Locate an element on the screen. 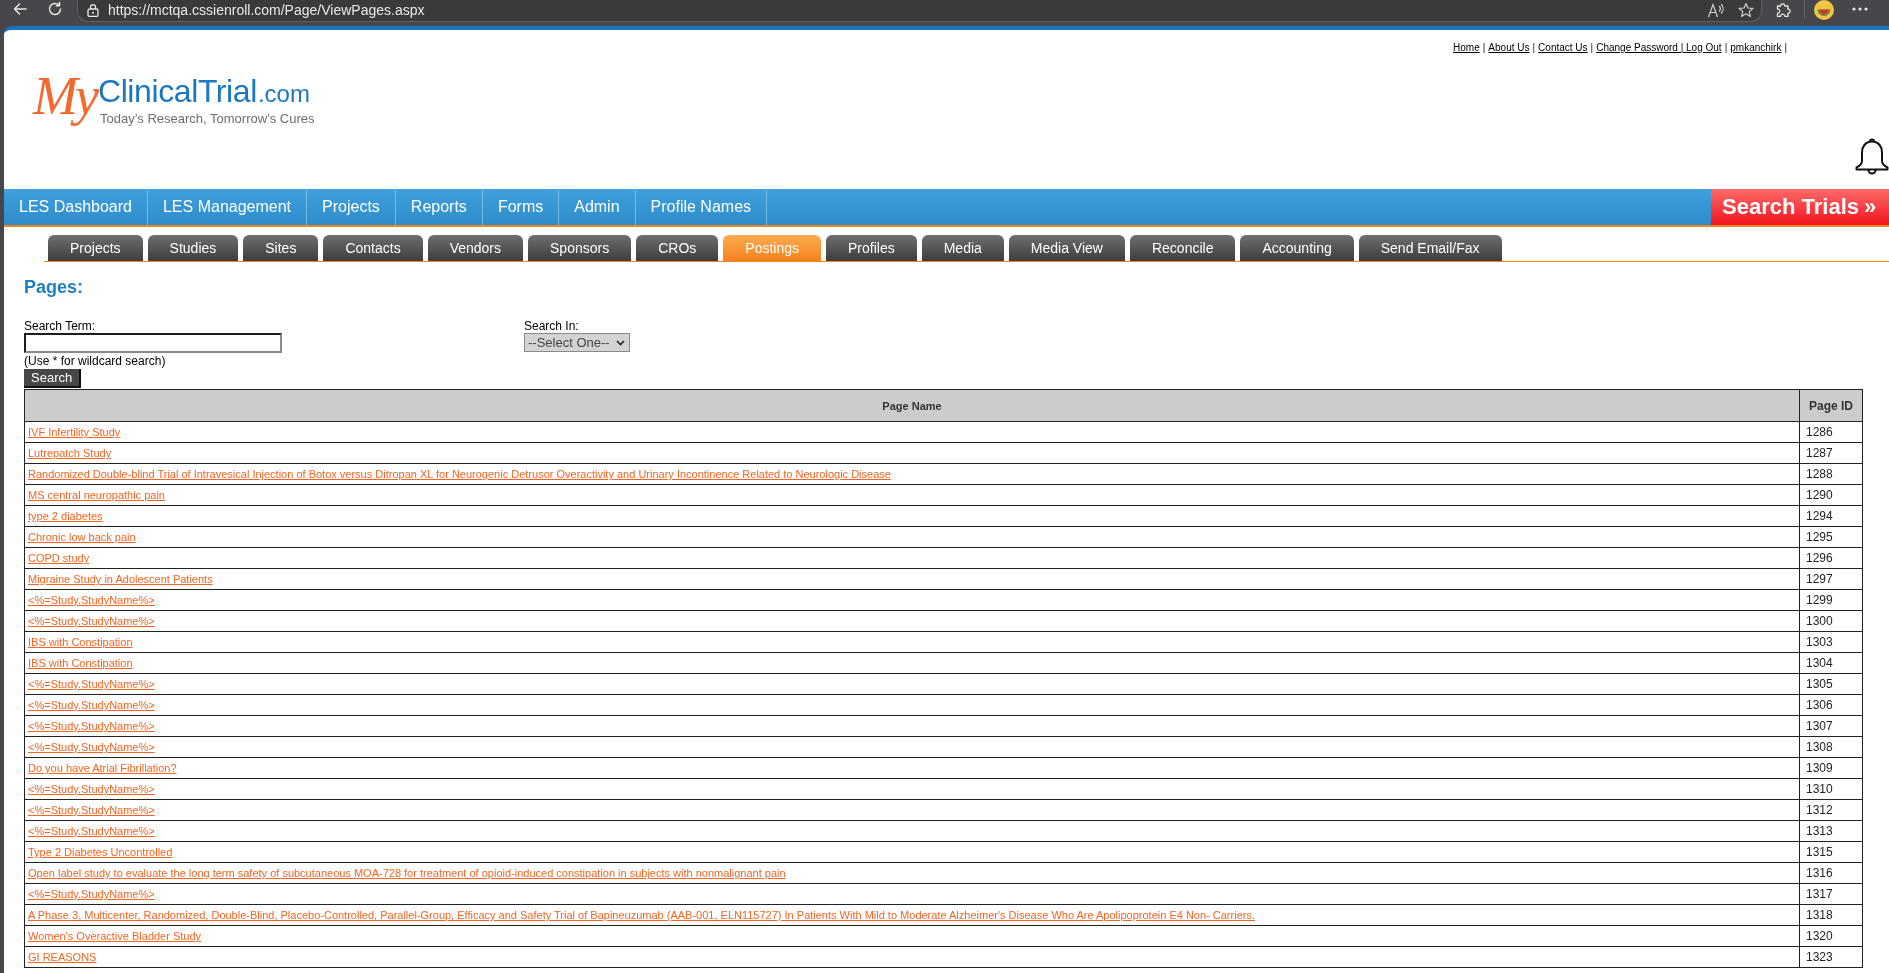 The width and height of the screenshot is (1889, 973). header-link: pmkanchirk is located at coordinates (1756, 48).